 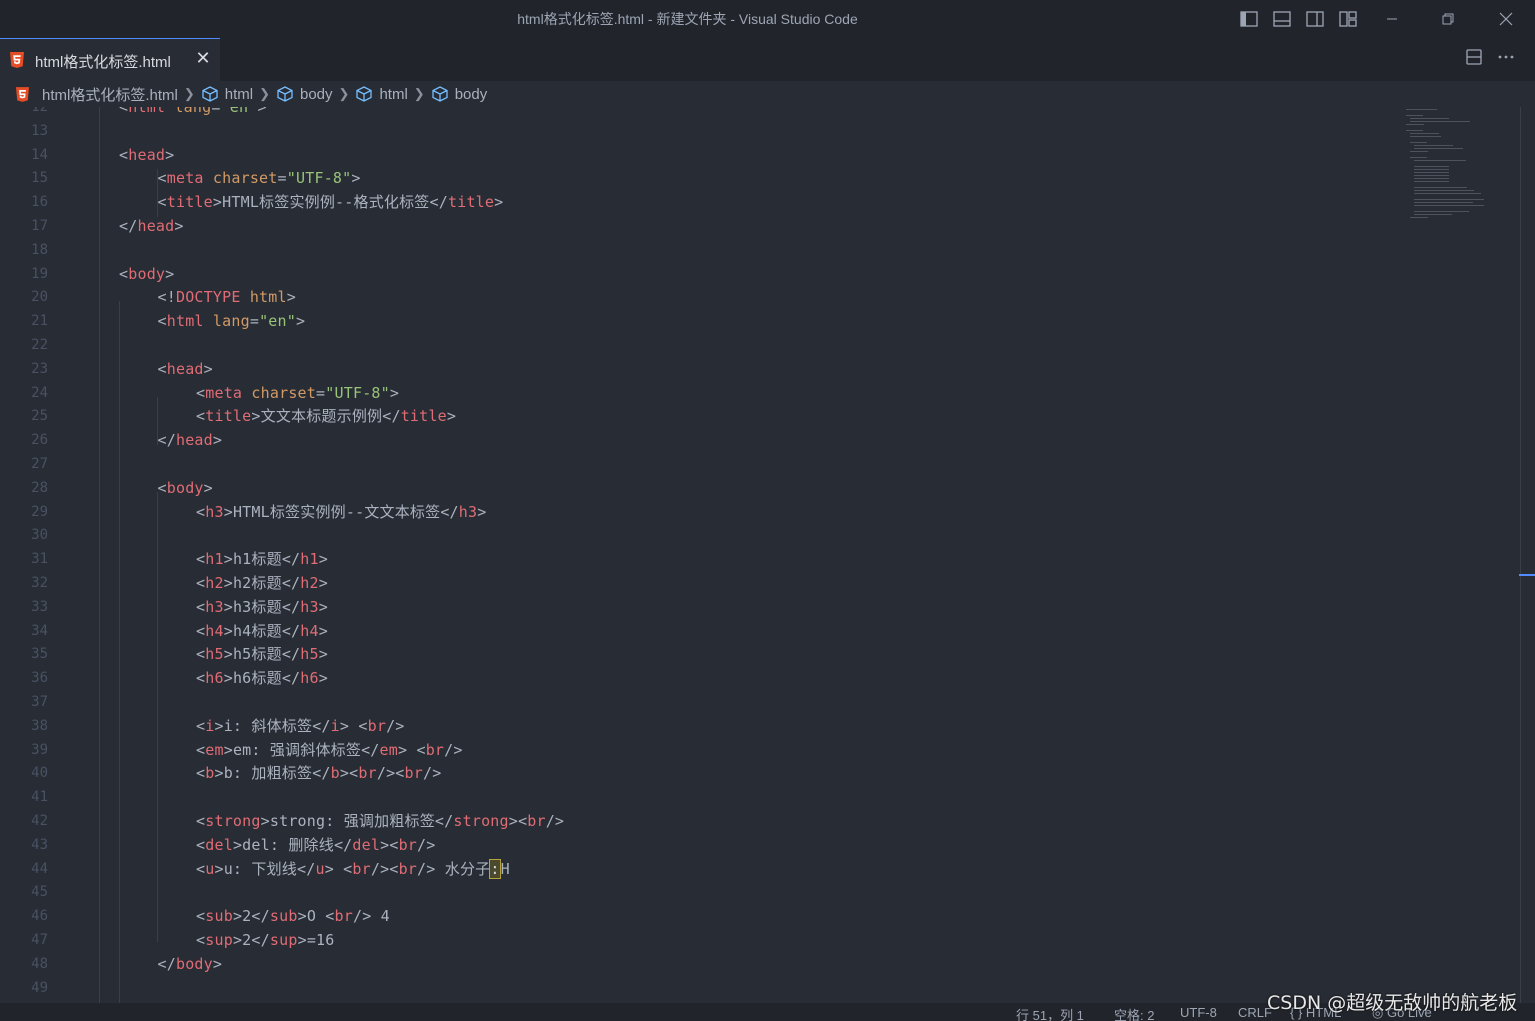 What do you see at coordinates (193, 111) in the screenshot?
I see `code-text: <html lang="en">` at bounding box center [193, 111].